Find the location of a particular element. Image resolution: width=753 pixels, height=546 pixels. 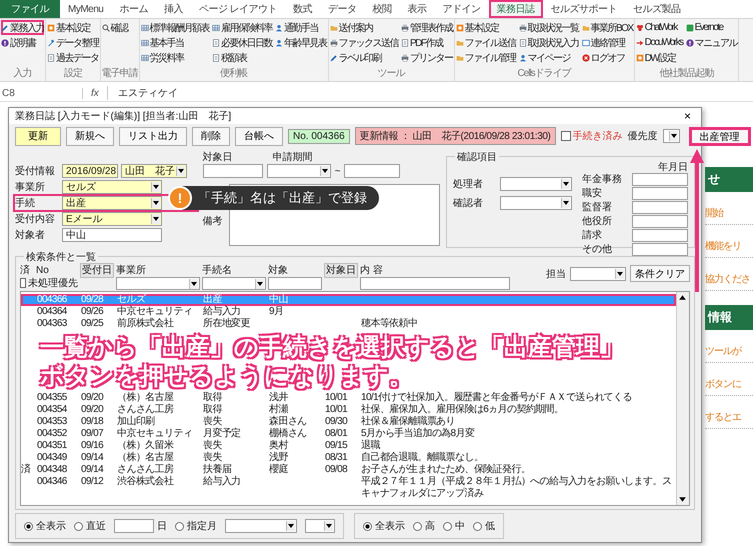

list-row: 004349 09/14 （株）名古屋 喪失 浅野 08/31 自己都合退職。離職票なし。 is located at coordinates (348, 458).